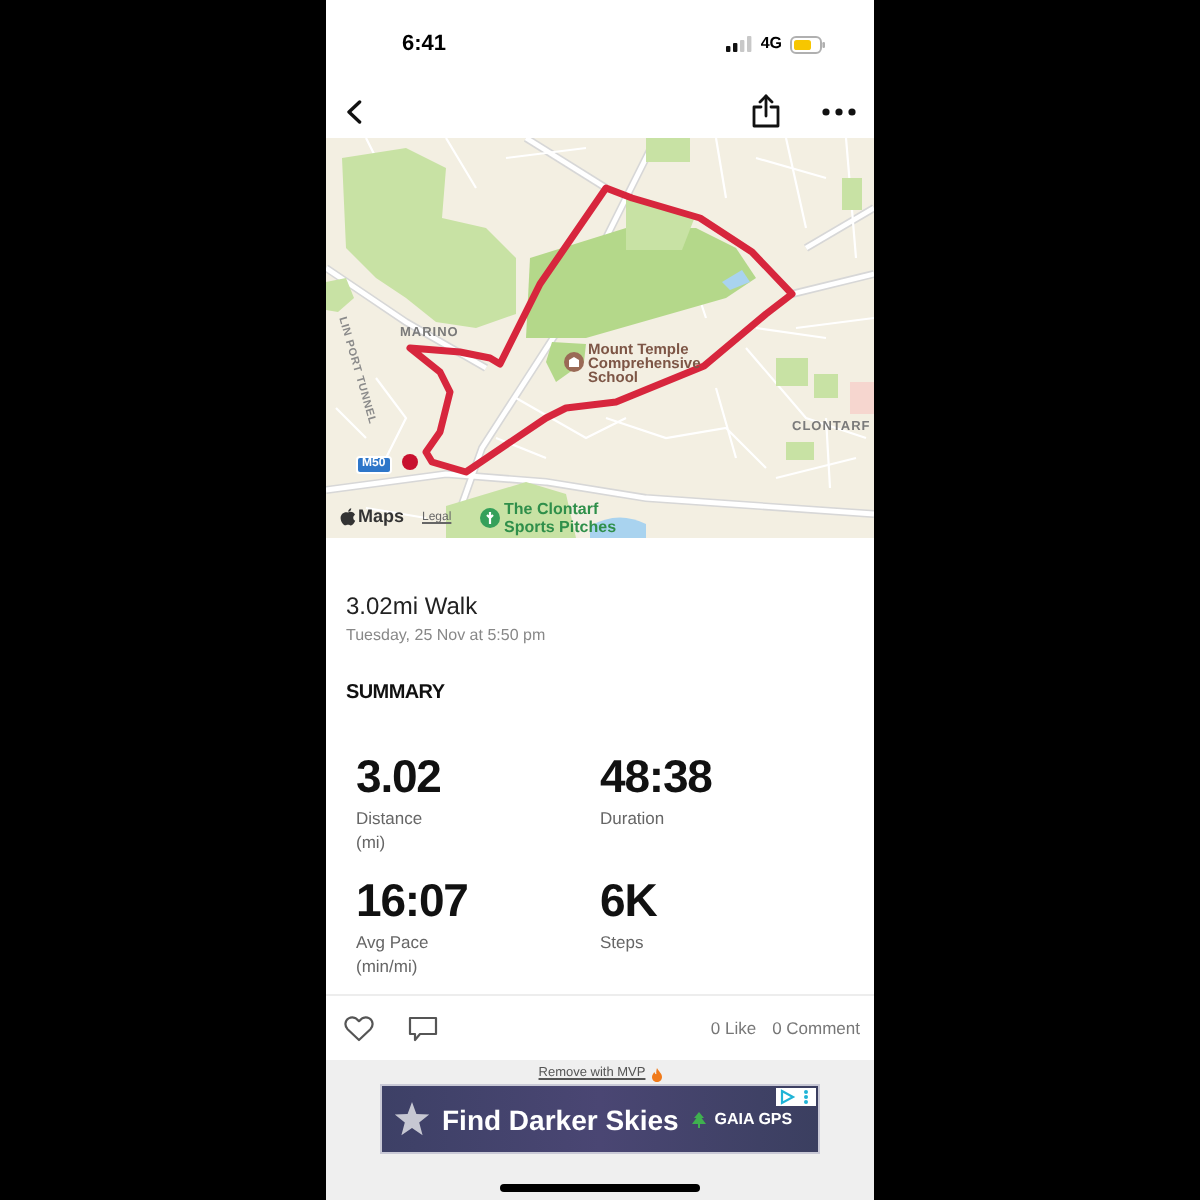 This screenshot has height=1200, width=1200. Describe the element at coordinates (348, 517) in the screenshot. I see `apple-icon` at that location.